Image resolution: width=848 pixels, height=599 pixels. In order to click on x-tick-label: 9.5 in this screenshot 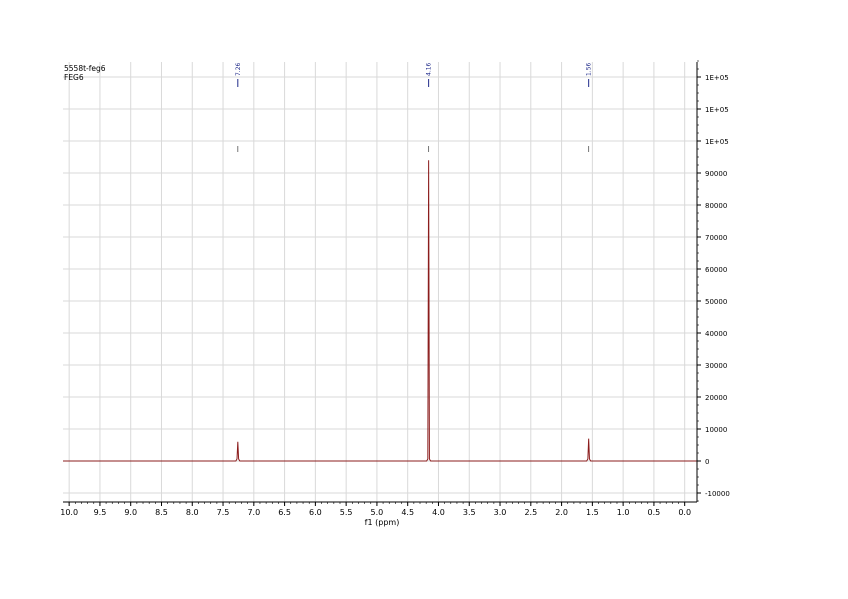, I will do `click(100, 512)`.